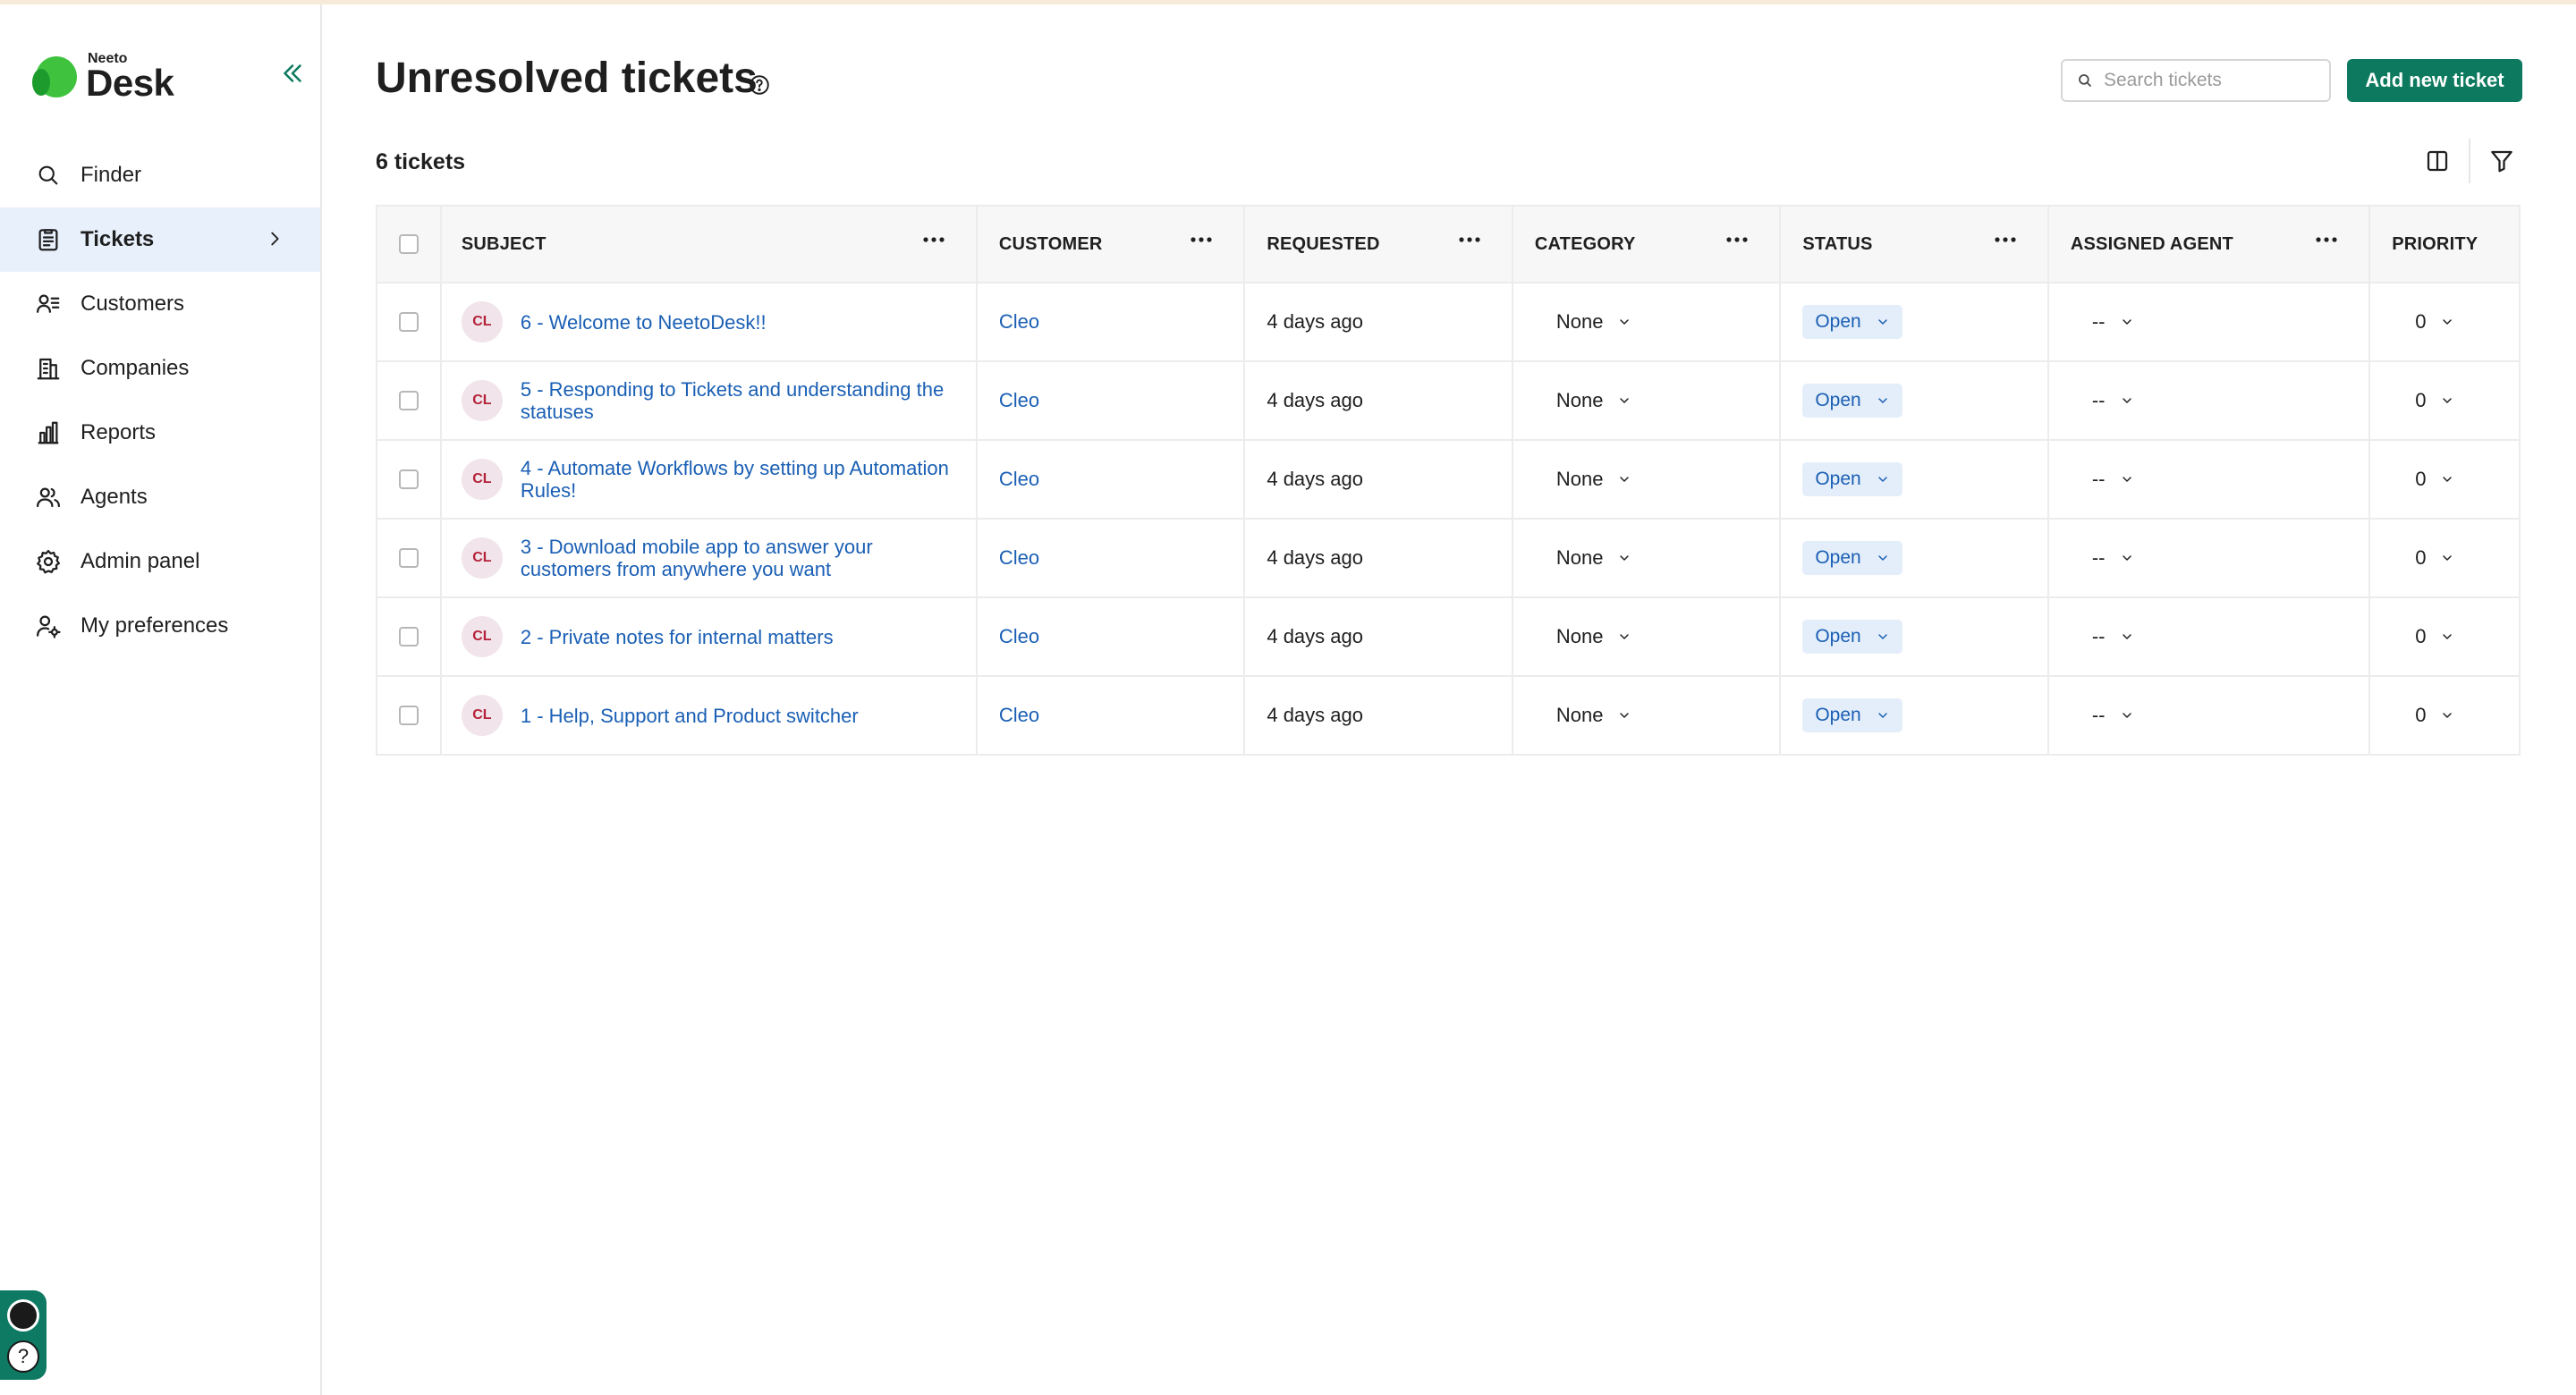 The width and height of the screenshot is (2576, 1395). I want to click on sidebar-item-reports: Reports, so click(160, 433).